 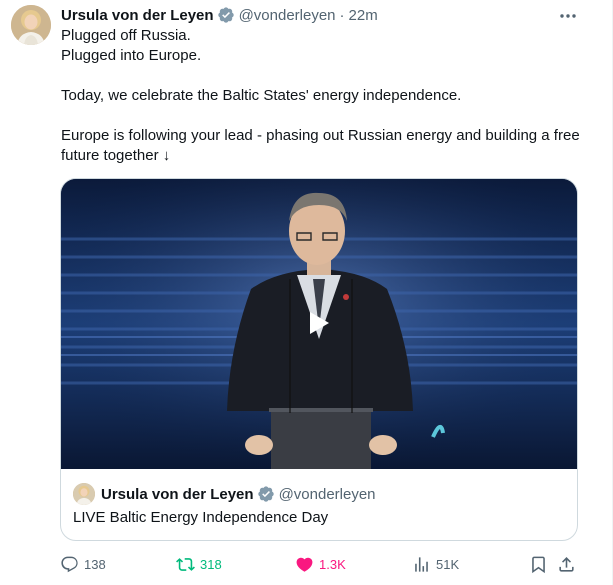 I want to click on quoted-header: Ursula von der Leyen @vonderleyen, so click(x=224, y=494).